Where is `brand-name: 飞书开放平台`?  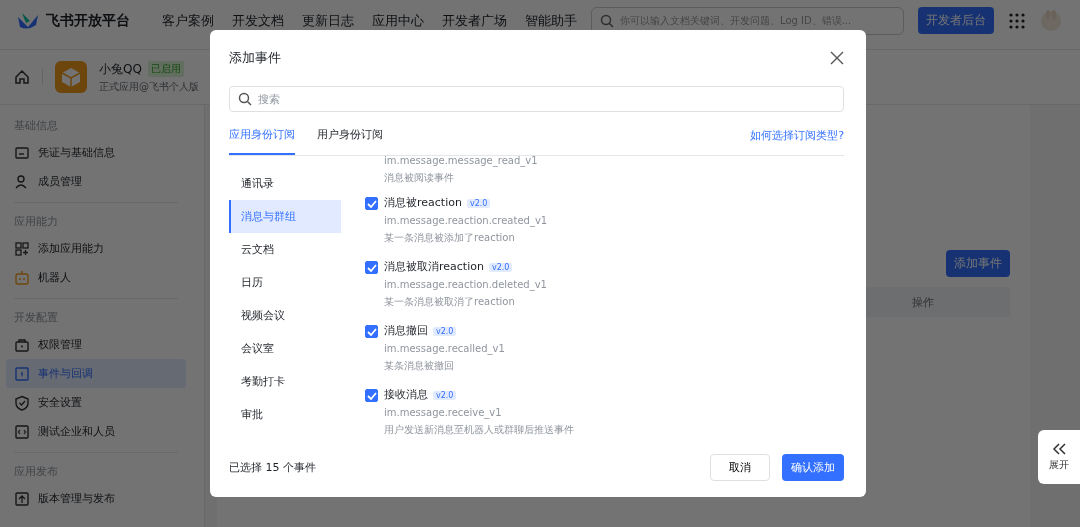
brand-name: 飞书开放平台 is located at coordinates (88, 20).